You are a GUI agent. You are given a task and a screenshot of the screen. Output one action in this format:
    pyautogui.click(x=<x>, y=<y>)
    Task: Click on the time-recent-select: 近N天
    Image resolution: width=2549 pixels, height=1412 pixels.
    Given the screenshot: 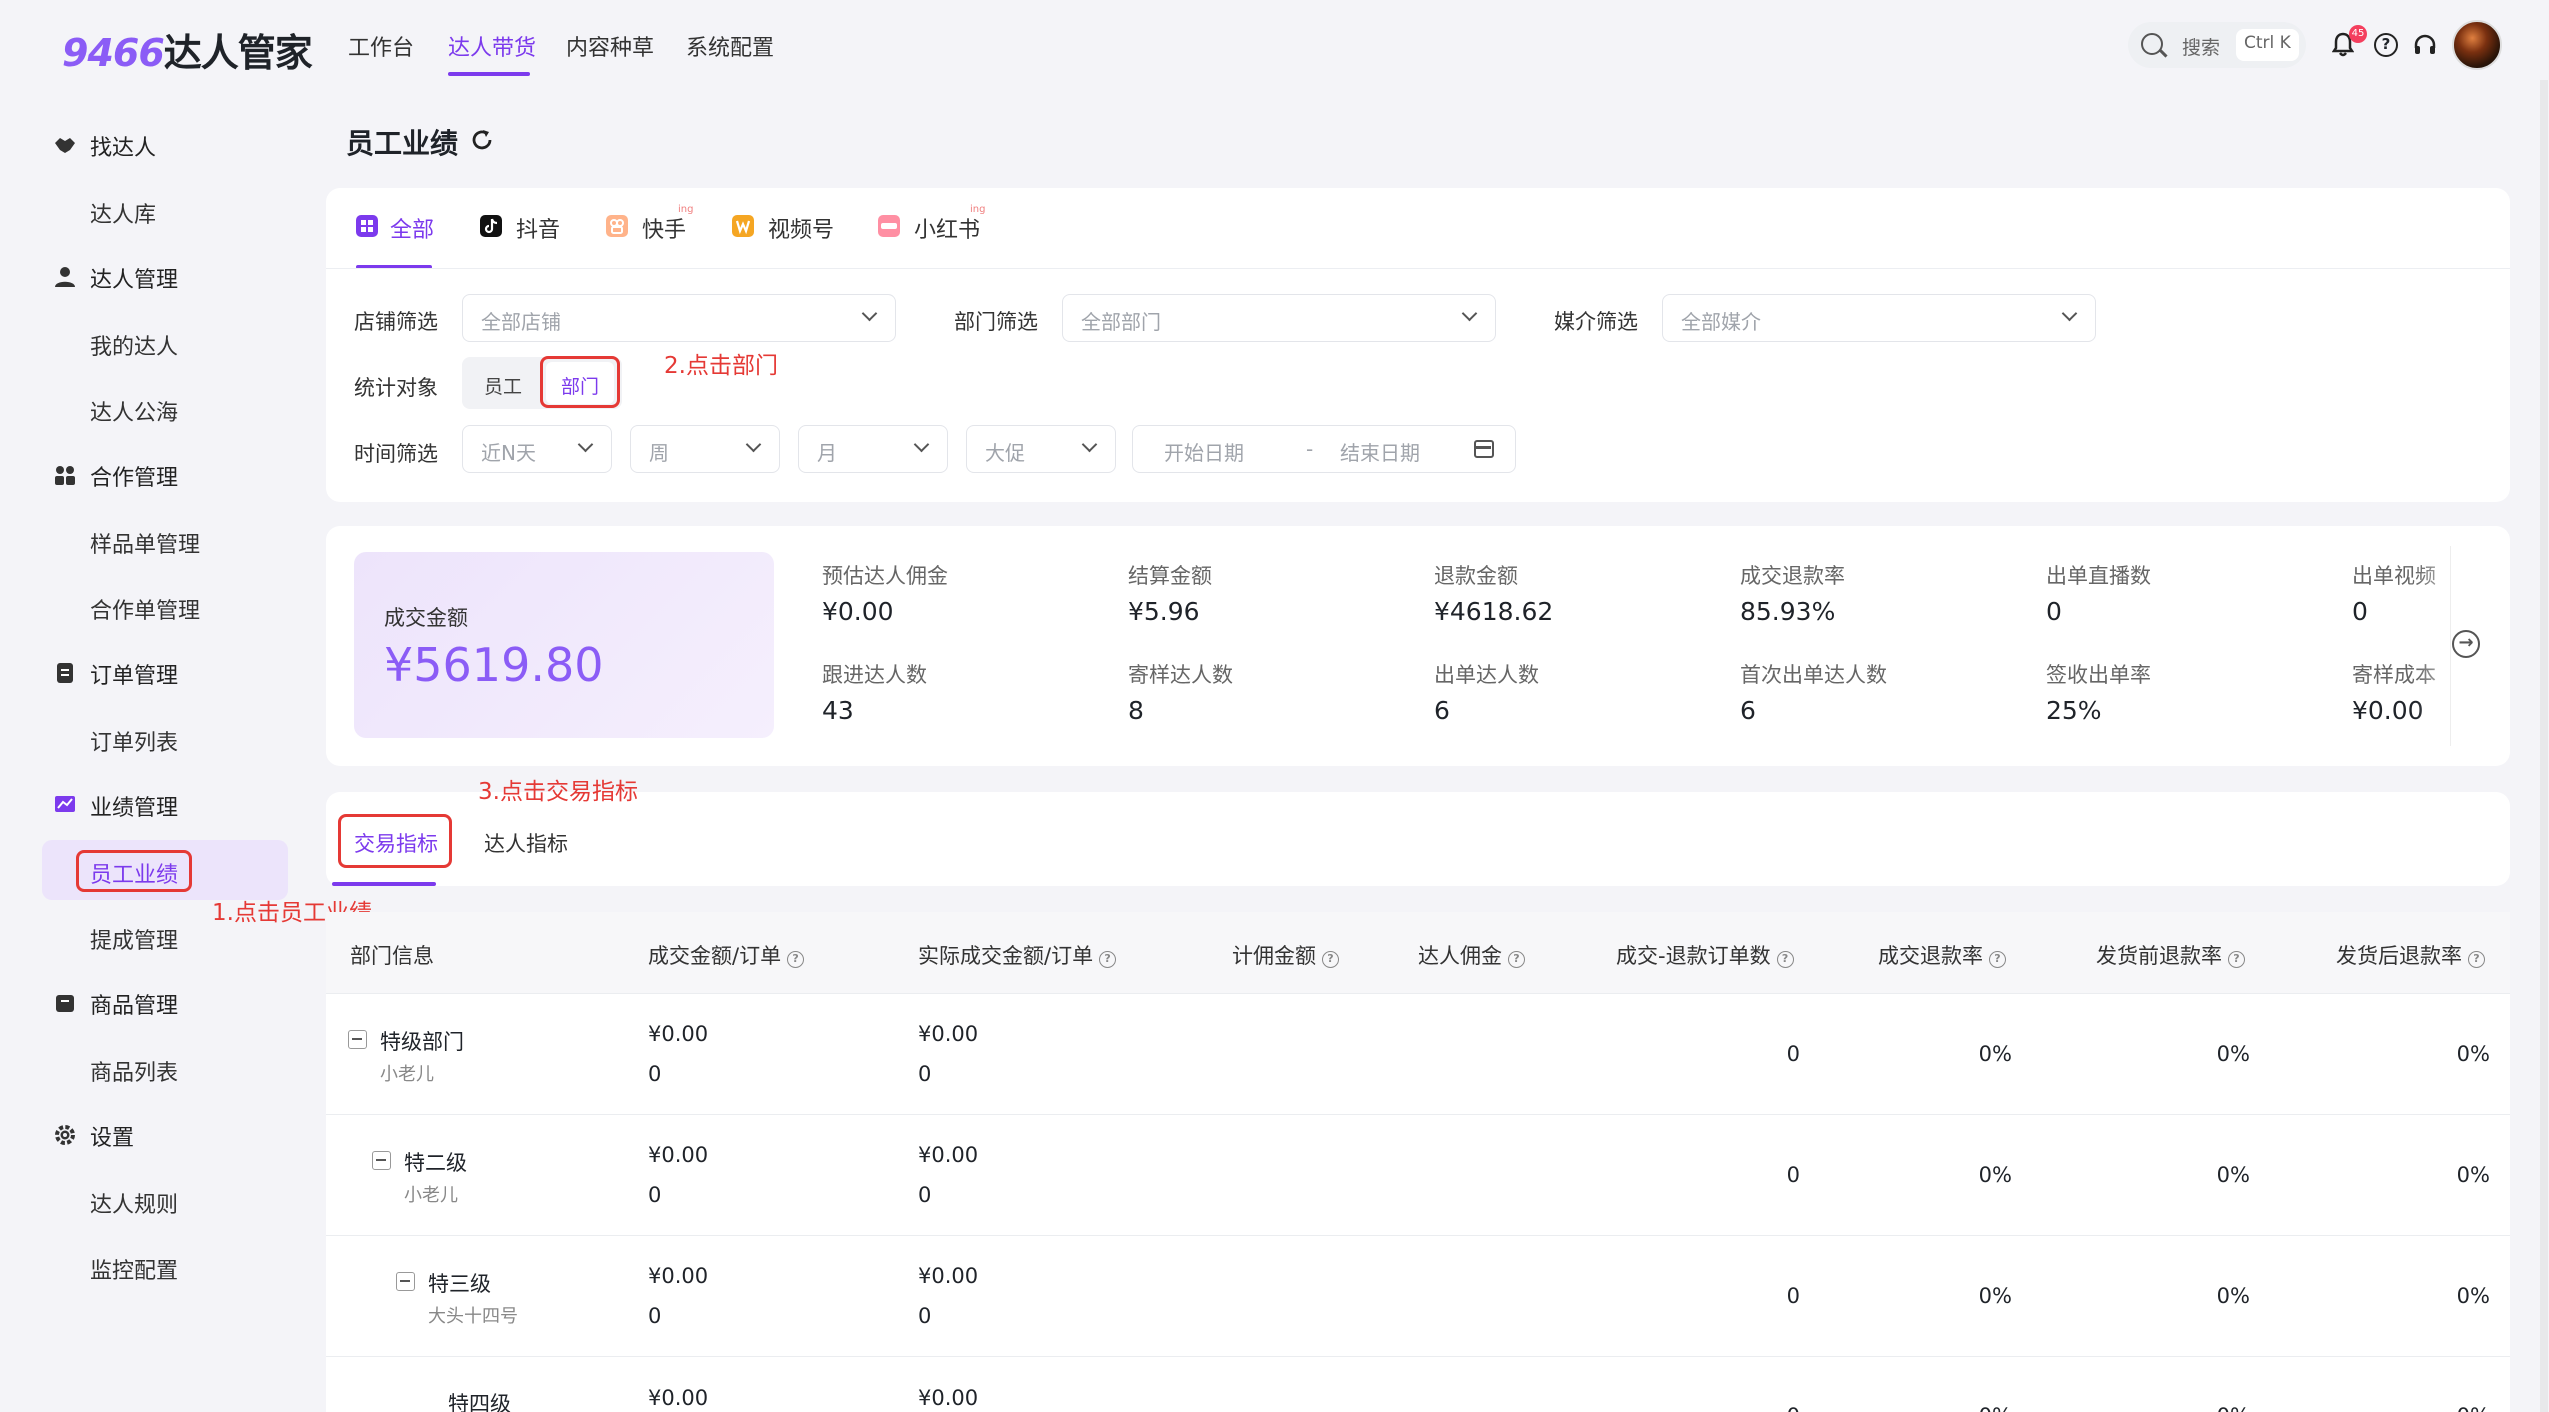 What is the action you would take?
    pyautogui.click(x=537, y=449)
    